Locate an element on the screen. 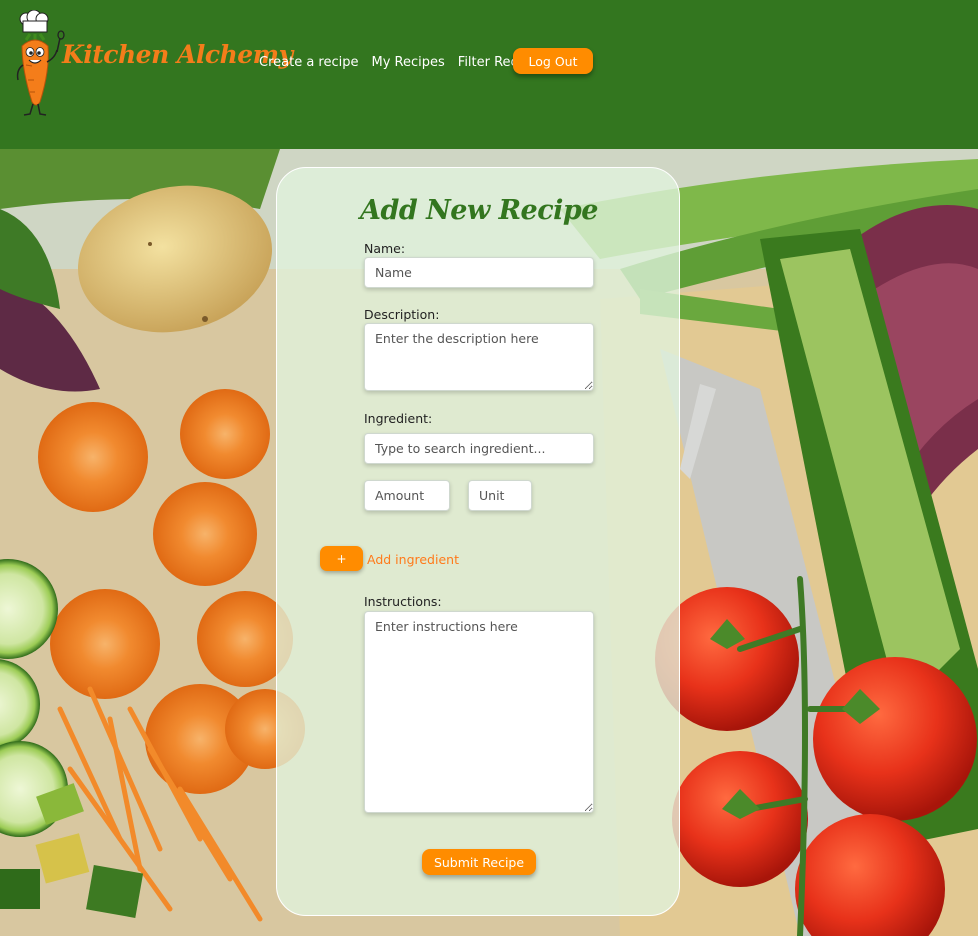 The width and height of the screenshot is (978, 936). page-title: Add New Recipe is located at coordinates (479, 210).